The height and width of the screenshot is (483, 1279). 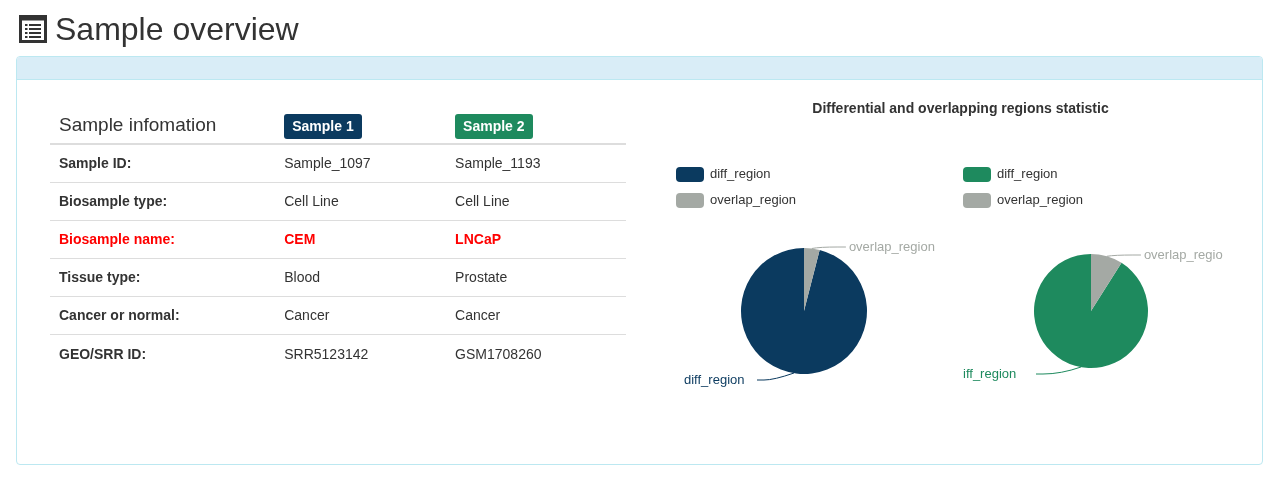 What do you see at coordinates (960, 108) in the screenshot?
I see `chart-title: Differential and overlapping regions statistic` at bounding box center [960, 108].